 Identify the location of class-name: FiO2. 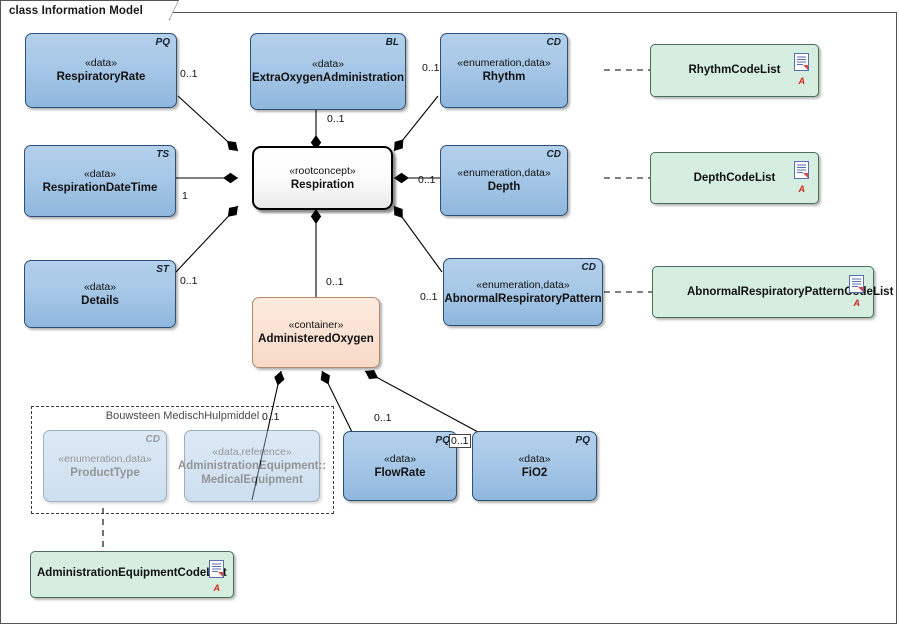
(534, 472).